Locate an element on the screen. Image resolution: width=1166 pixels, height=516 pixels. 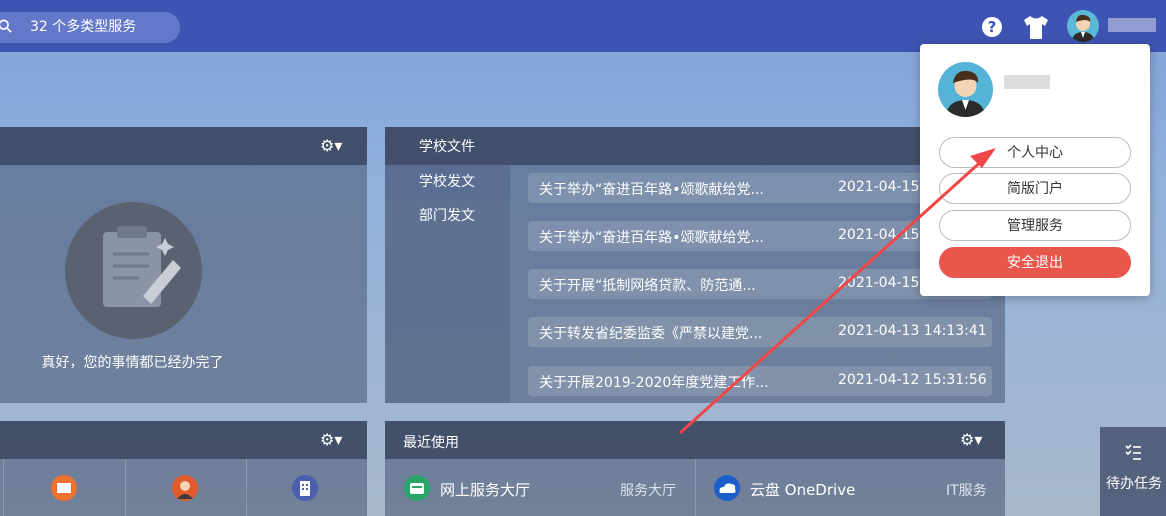
user-avatar is located at coordinates (1083, 26).